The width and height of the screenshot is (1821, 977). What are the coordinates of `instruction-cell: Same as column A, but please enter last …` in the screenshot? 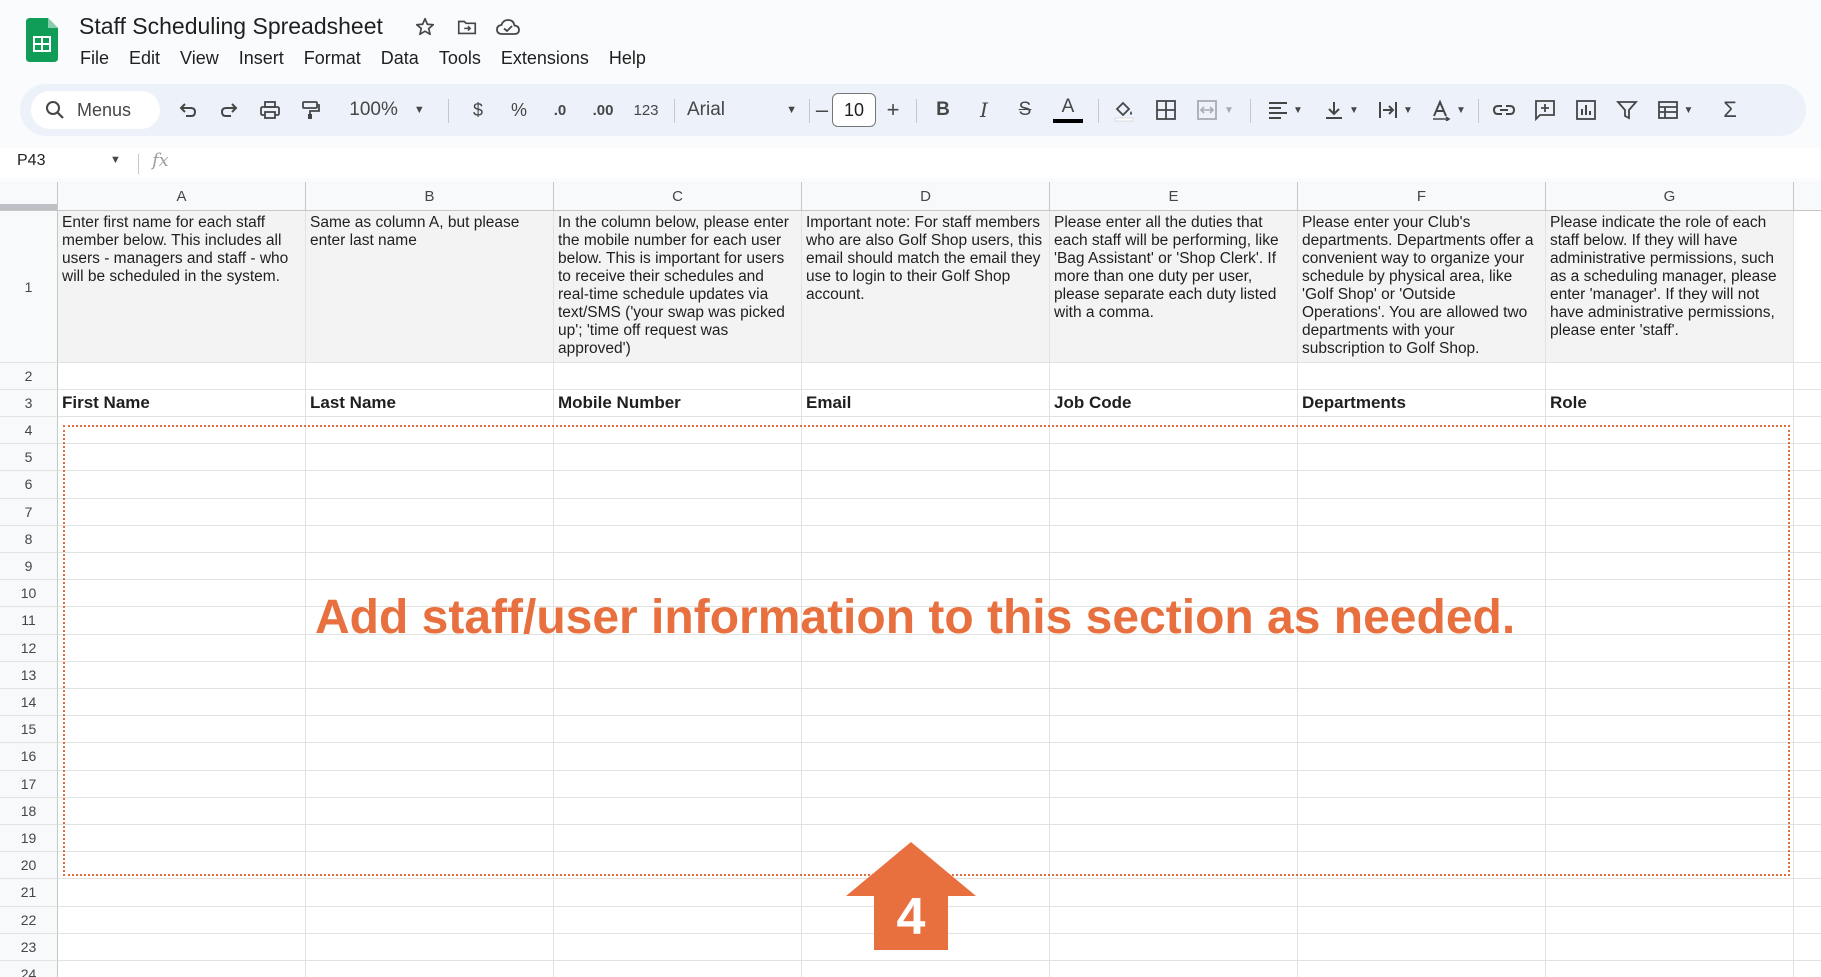 It's located at (430, 287).